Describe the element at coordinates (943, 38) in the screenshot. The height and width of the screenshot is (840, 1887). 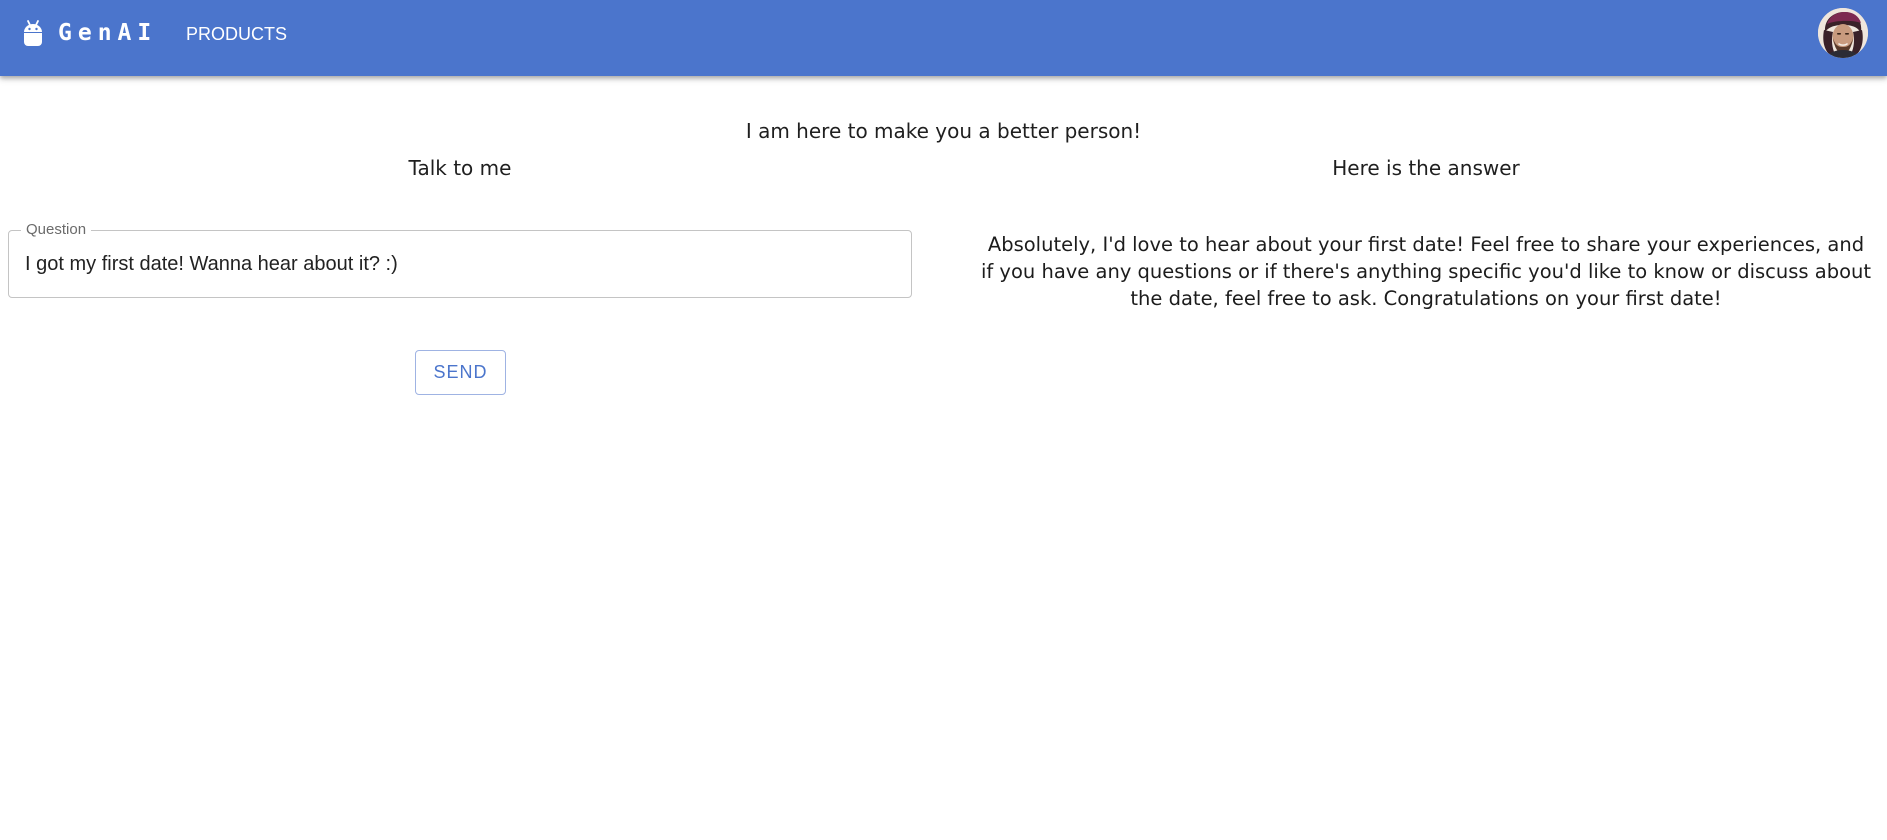
I see `app-bar: GenAI PRODUCTS` at that location.